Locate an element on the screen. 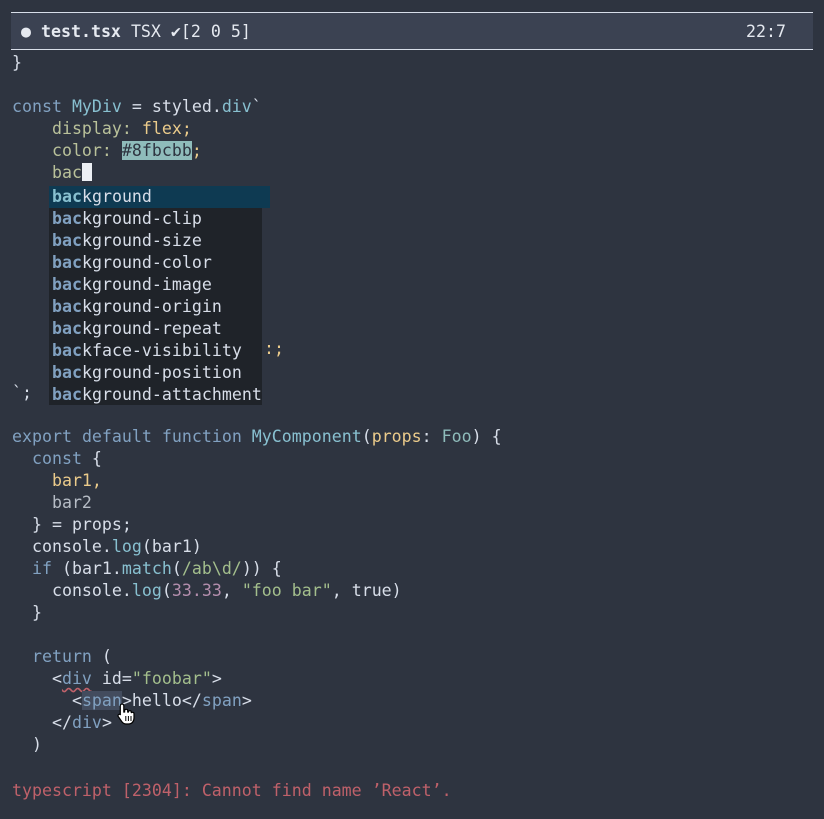 This screenshot has width=824, height=819. diagnostics-count: ✔[2 0 5] is located at coordinates (210, 31).